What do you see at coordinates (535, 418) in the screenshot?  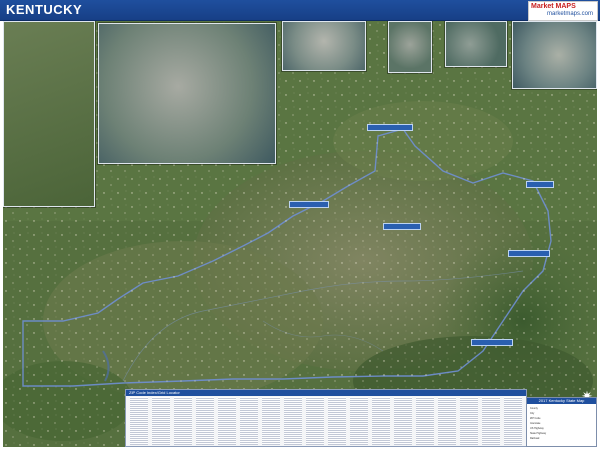 I see `legend-row: ZIP Code` at bounding box center [535, 418].